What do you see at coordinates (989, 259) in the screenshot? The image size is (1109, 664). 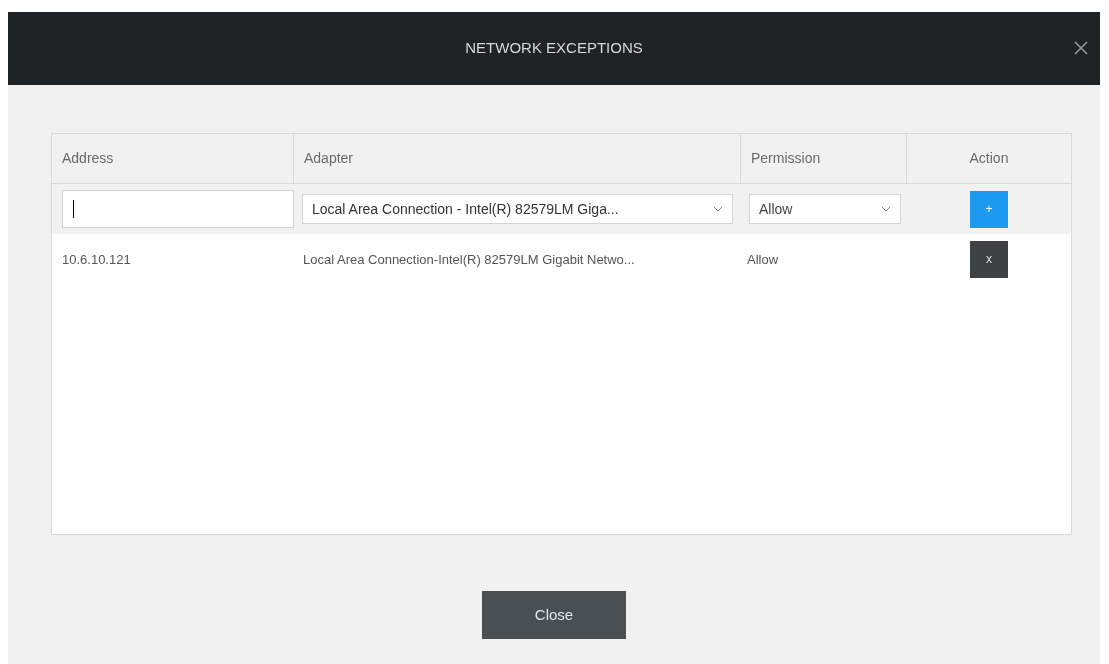 I see `remove-button: x` at bounding box center [989, 259].